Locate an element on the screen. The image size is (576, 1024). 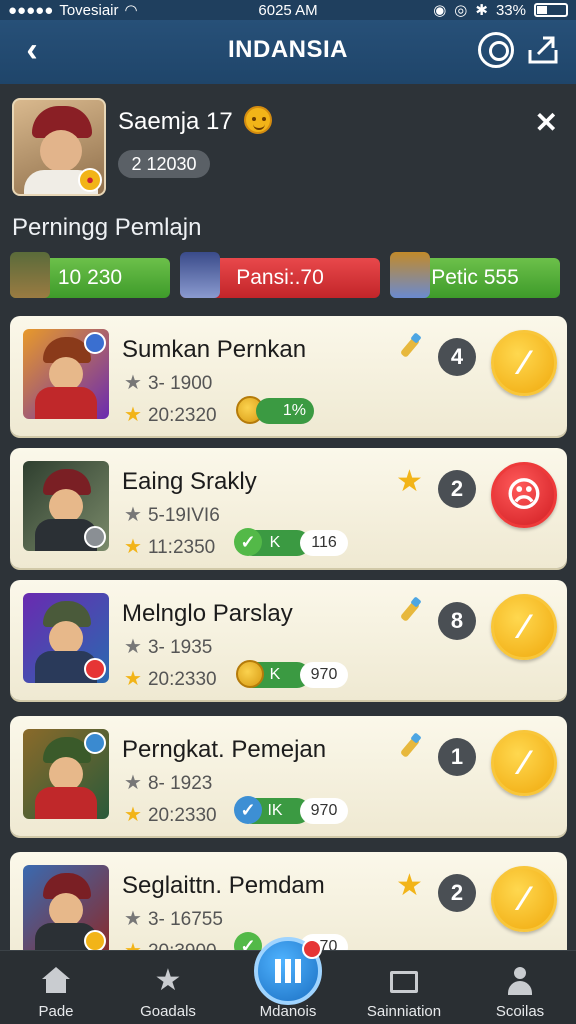
item-title: Perngkat. Pemejan is located at coordinates (224, 749).